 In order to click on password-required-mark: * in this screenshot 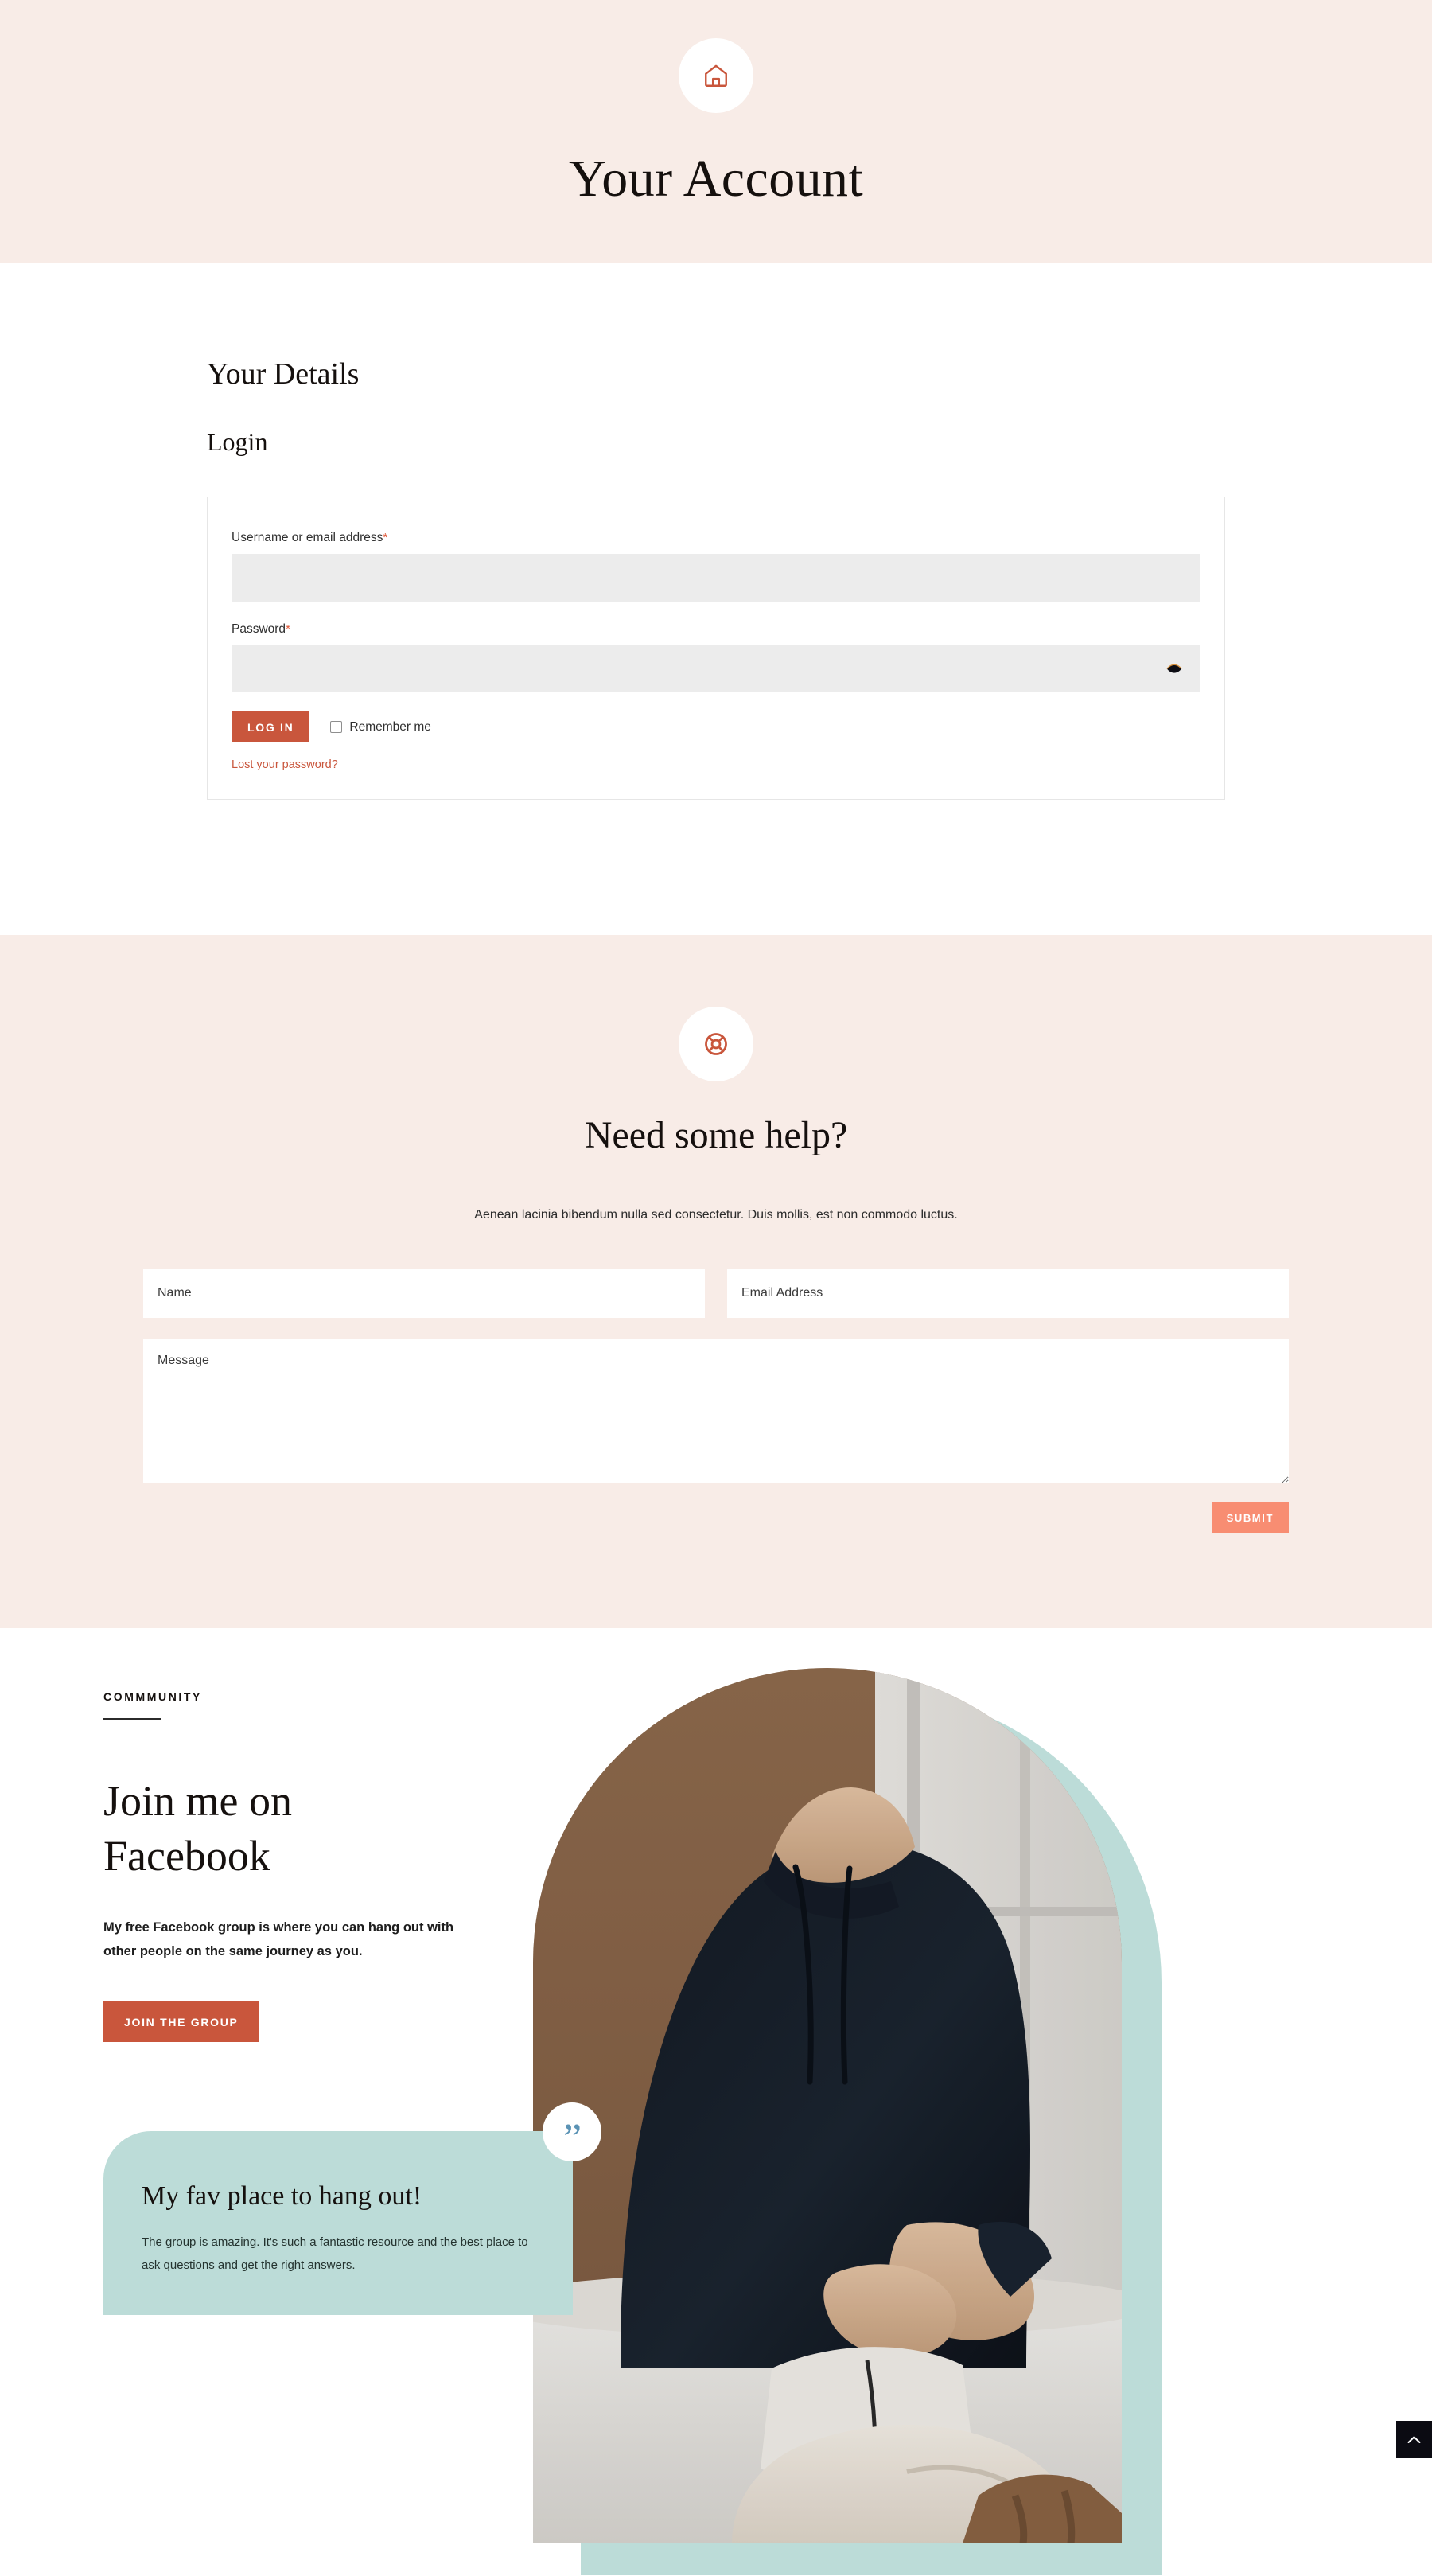, I will do `click(288, 629)`.